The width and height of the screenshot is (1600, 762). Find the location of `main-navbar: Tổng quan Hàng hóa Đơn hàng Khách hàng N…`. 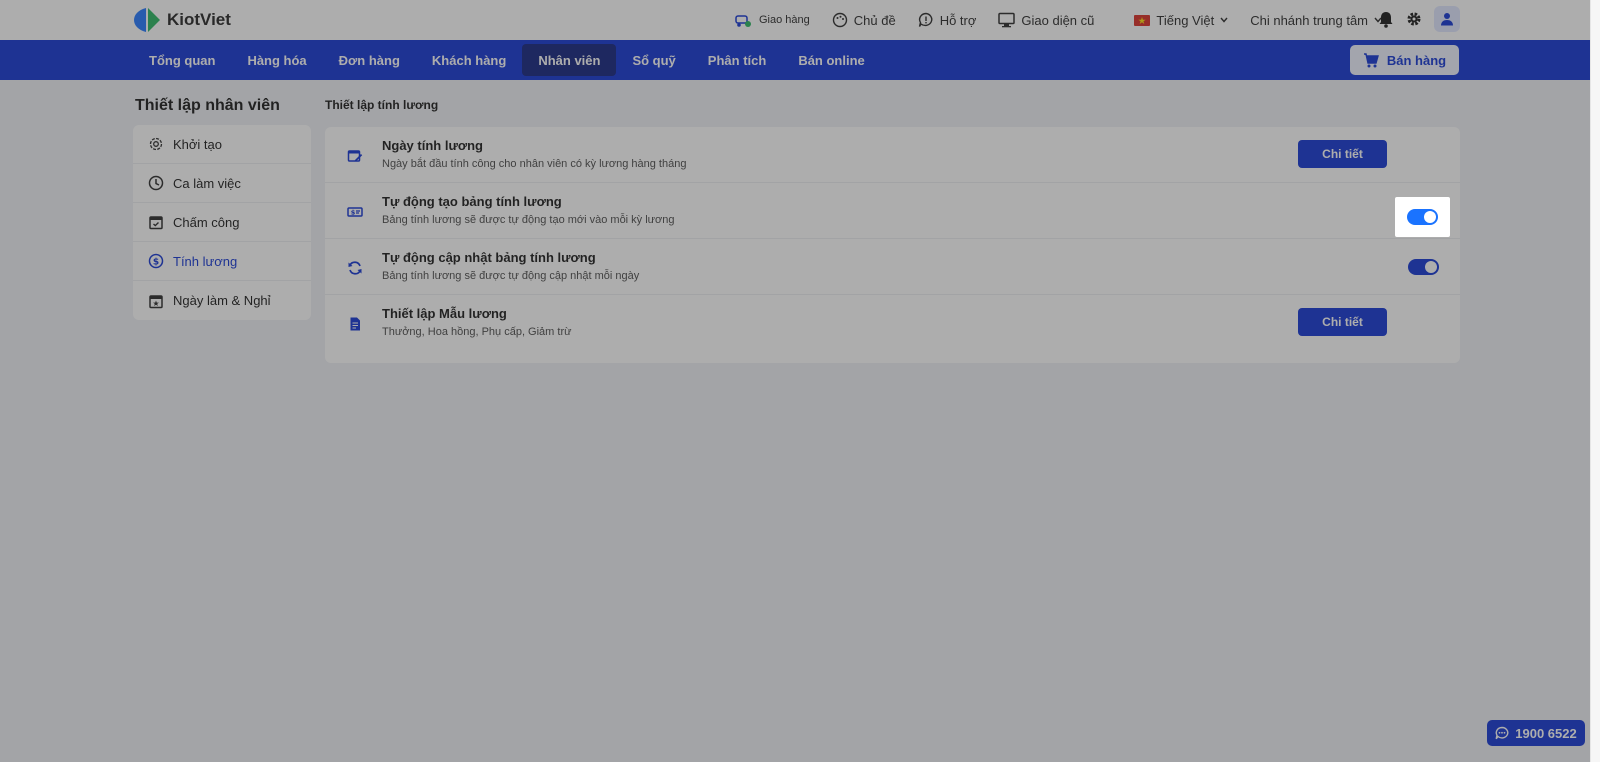

main-navbar: Tổng quan Hàng hóa Đơn hàng Khách hàng N… is located at coordinates (795, 60).